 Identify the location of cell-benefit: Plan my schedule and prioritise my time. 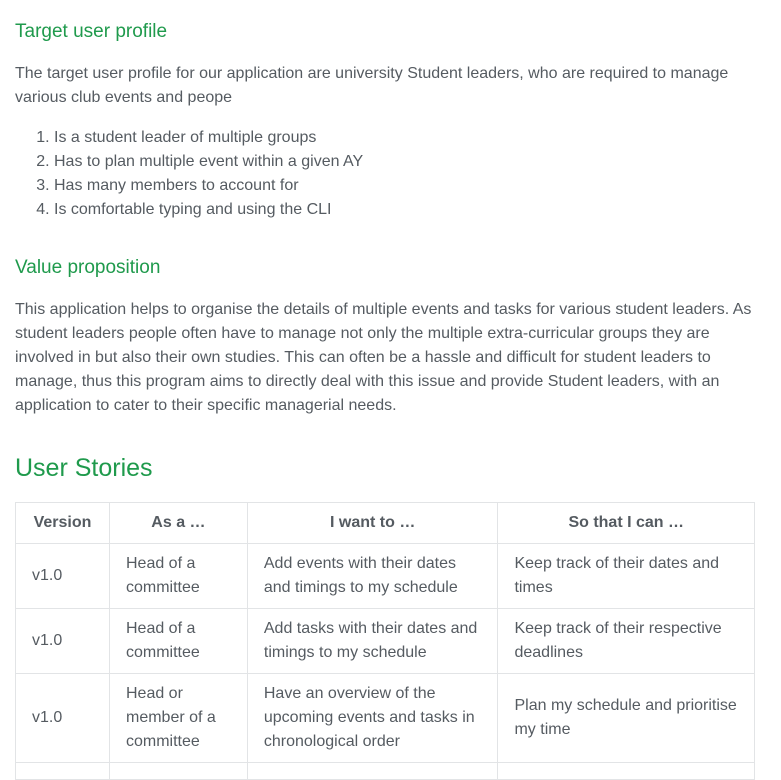
(626, 718).